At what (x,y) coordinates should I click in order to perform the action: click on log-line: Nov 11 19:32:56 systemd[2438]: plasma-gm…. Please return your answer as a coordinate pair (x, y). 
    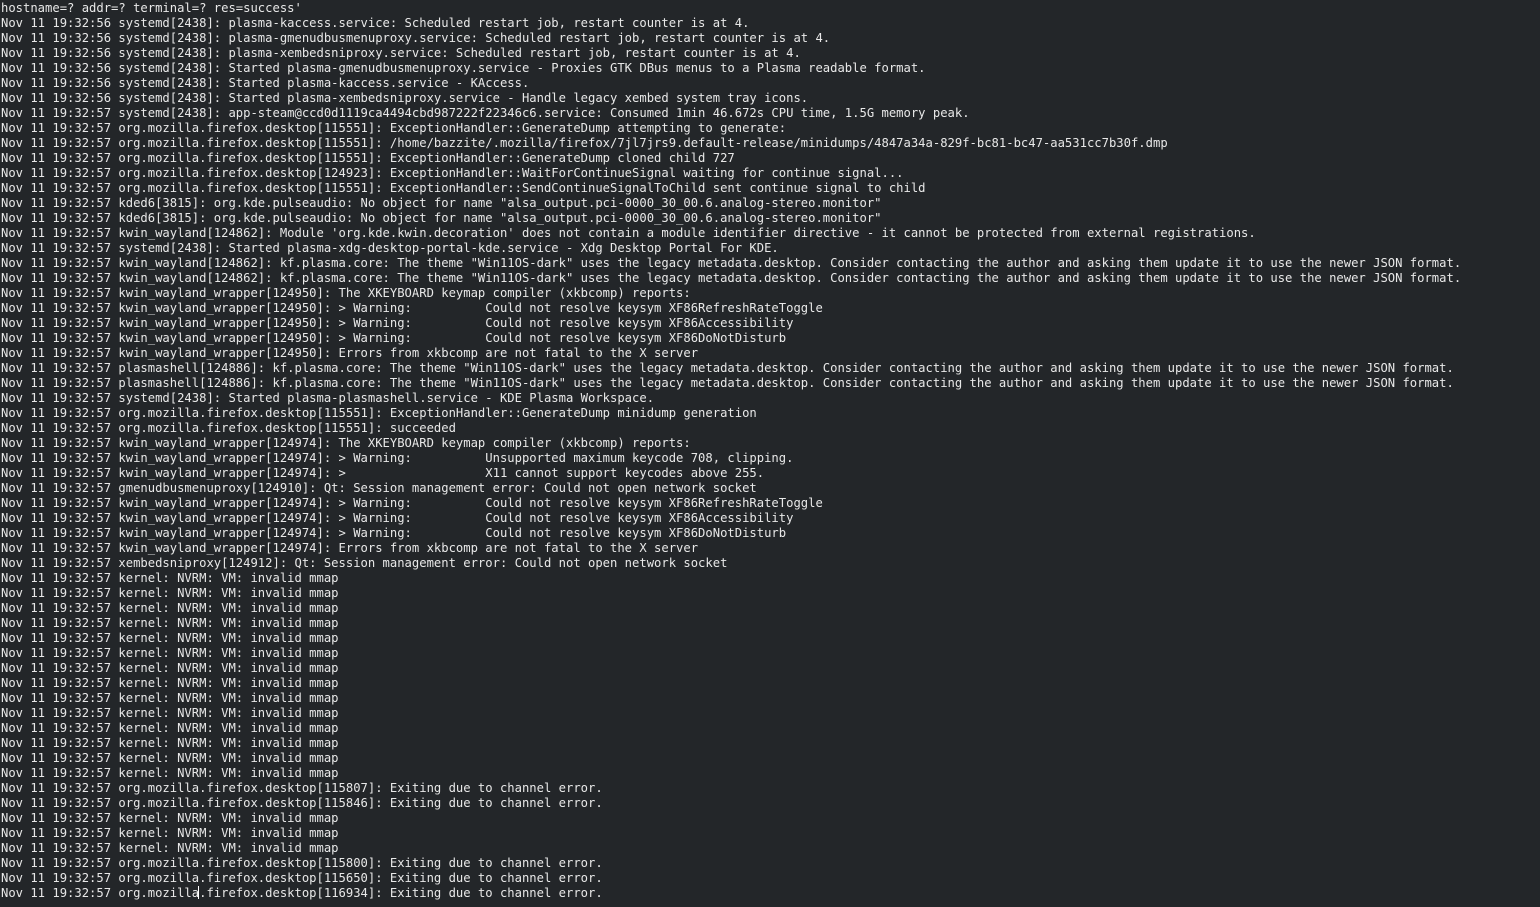
    Looking at the image, I should click on (416, 38).